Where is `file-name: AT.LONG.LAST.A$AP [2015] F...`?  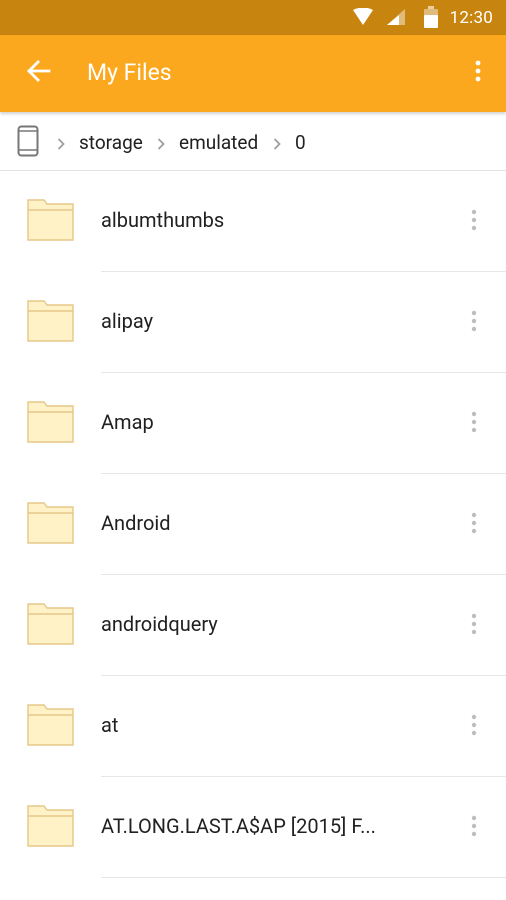
file-name: AT.LONG.LAST.A$AP [2015] F... is located at coordinates (238, 826).